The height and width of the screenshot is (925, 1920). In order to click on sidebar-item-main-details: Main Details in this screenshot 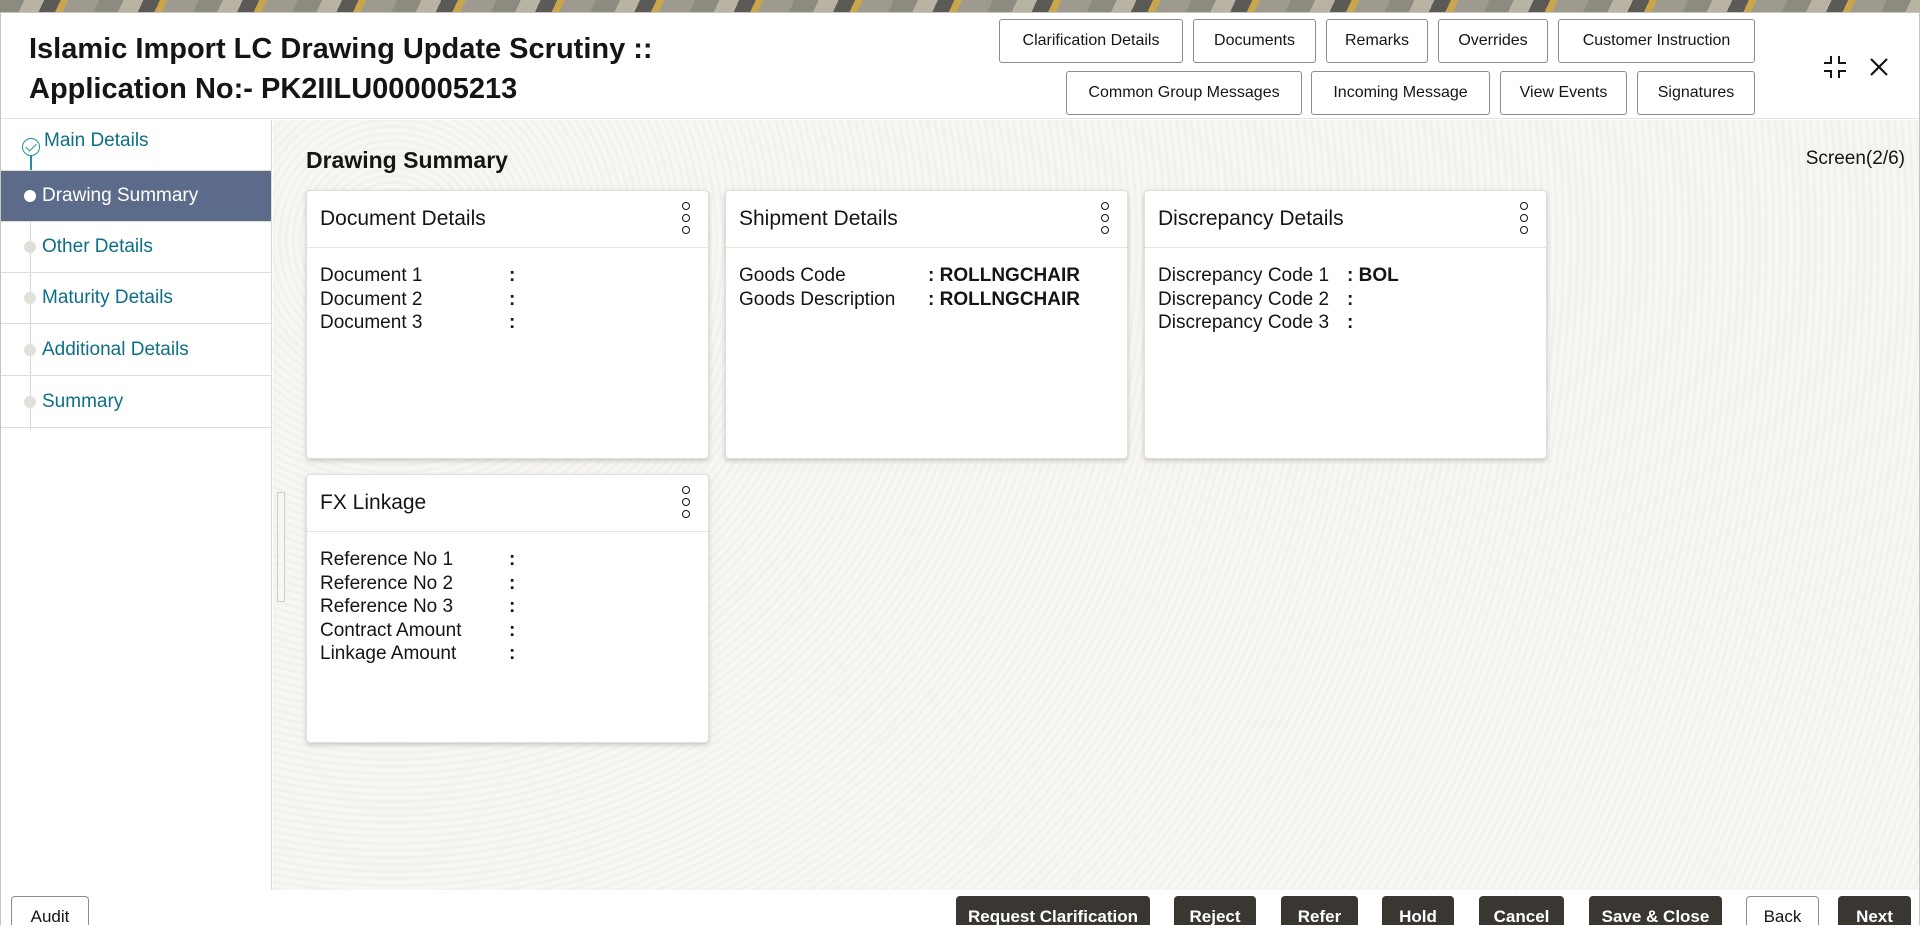, I will do `click(136, 145)`.